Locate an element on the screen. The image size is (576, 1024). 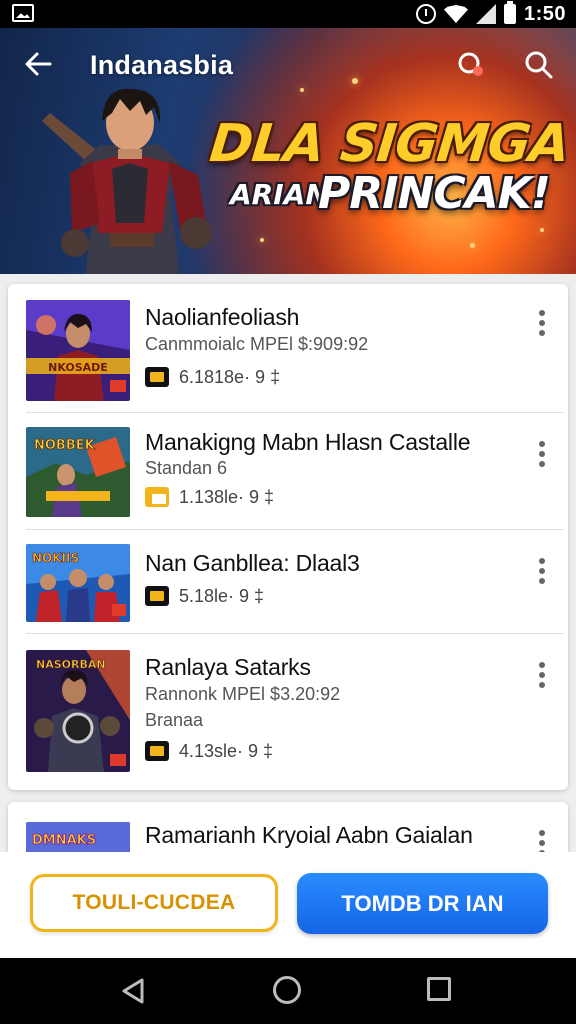
app-bar: Indanasbia is located at coordinates (288, 64).